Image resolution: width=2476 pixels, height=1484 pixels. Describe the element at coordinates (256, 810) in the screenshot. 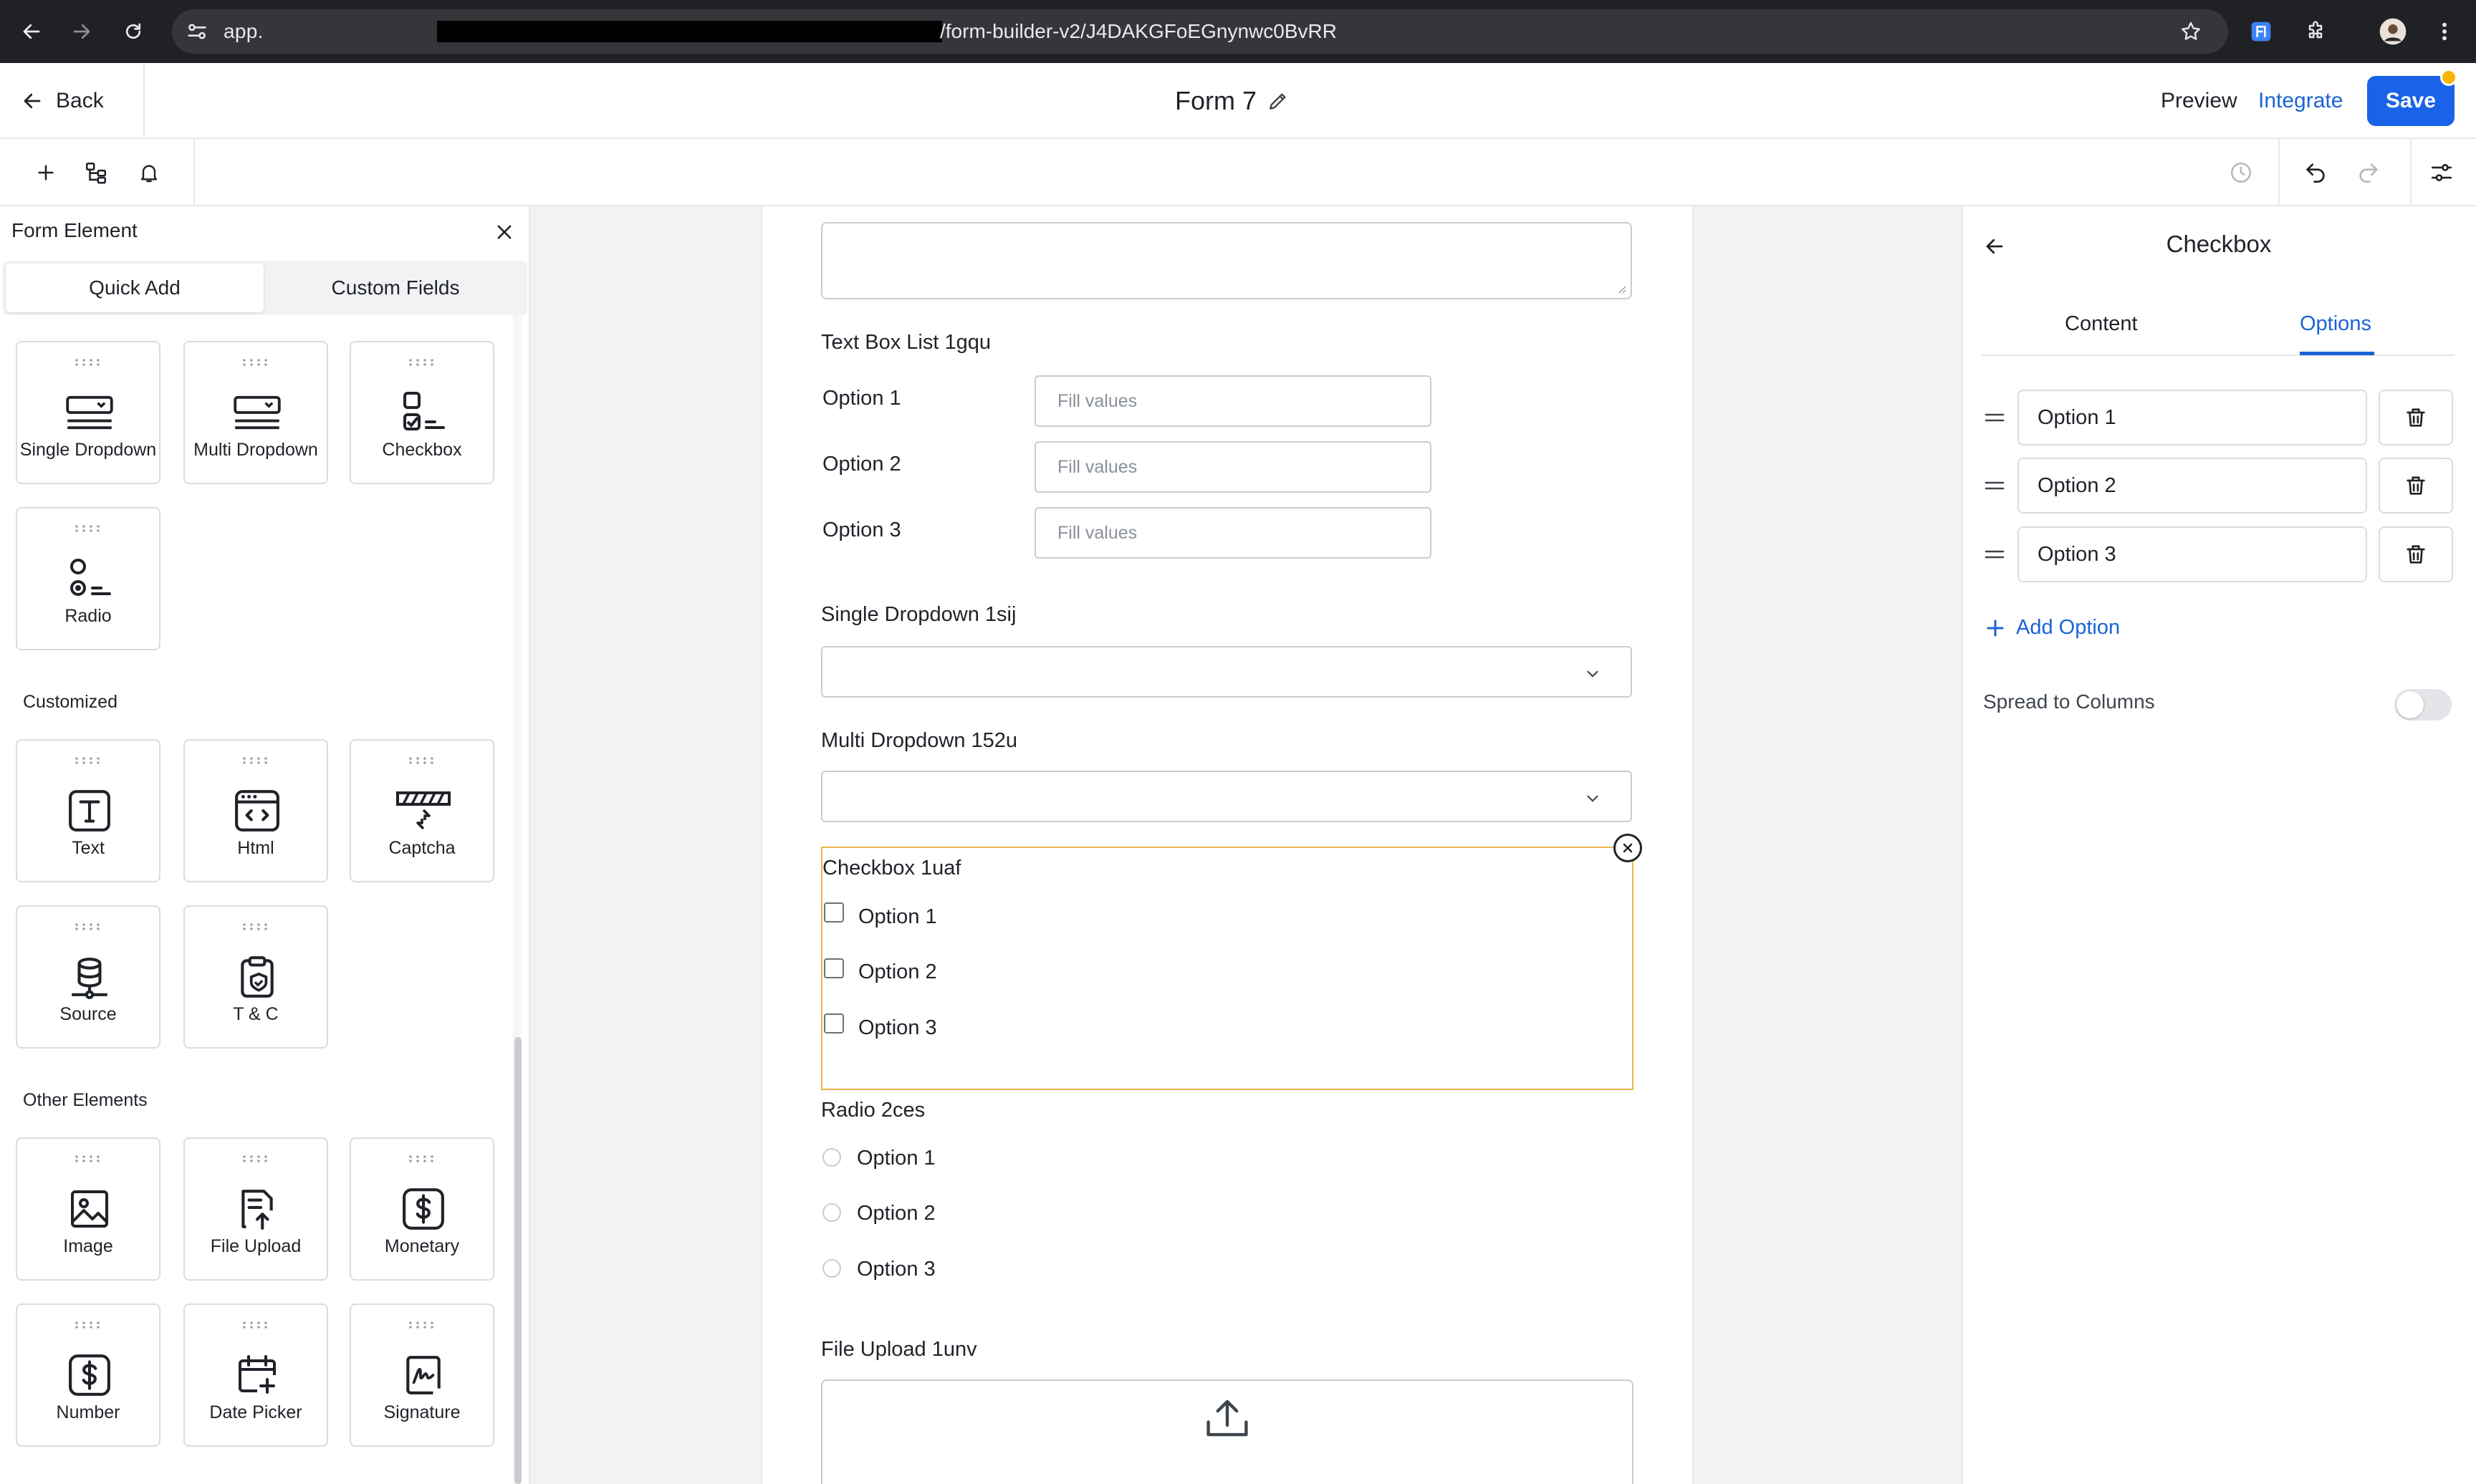

I see `element-tile-html: Html` at that location.